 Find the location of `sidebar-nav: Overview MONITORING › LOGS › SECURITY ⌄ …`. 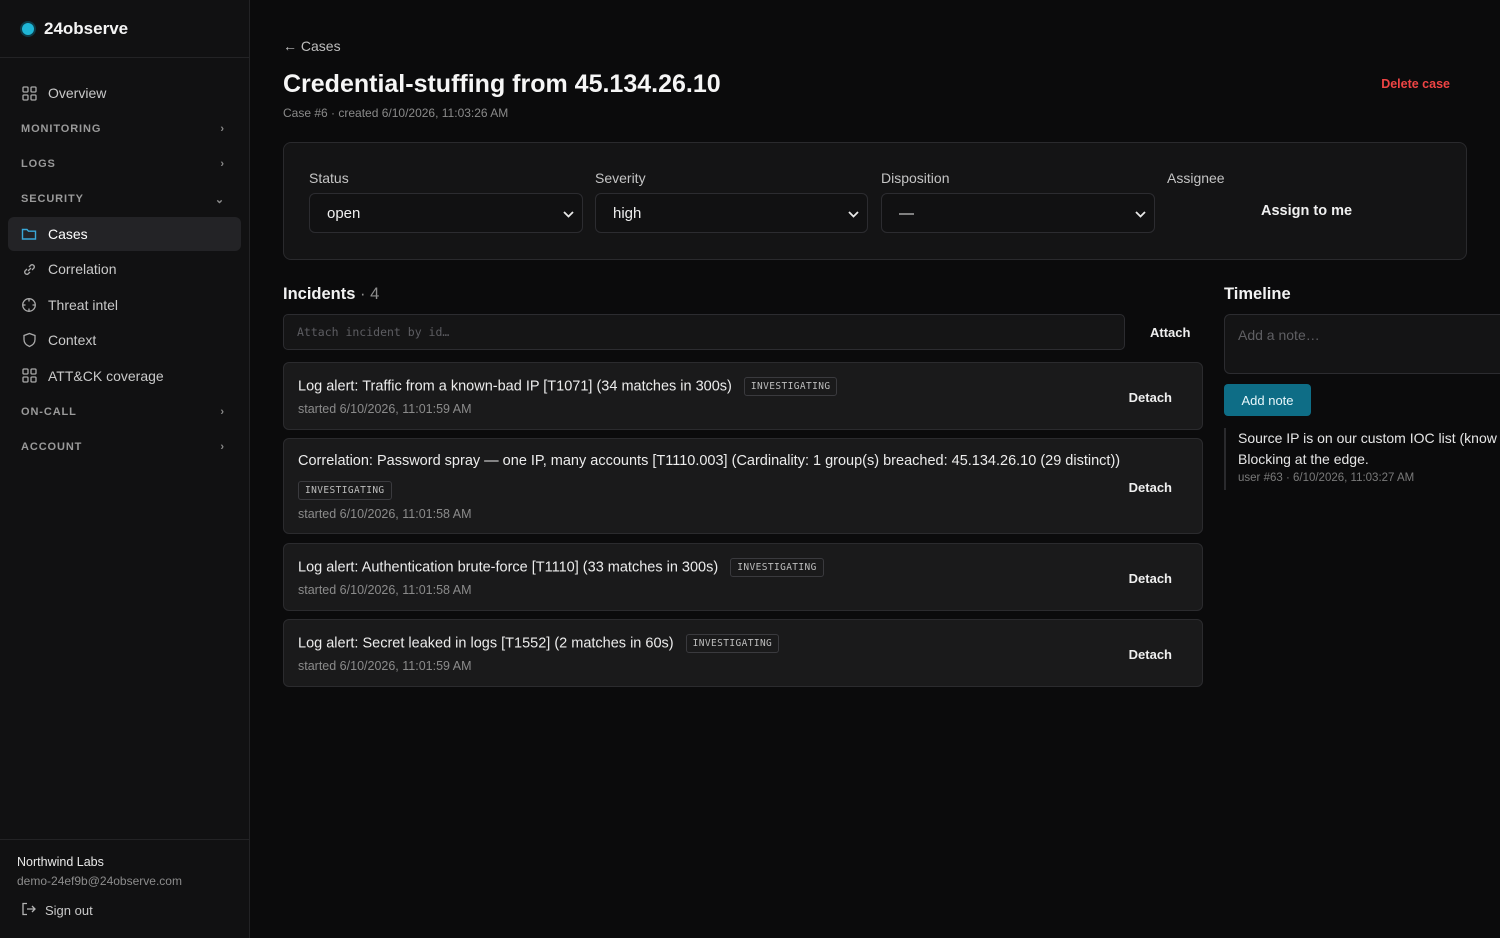

sidebar-nav: Overview MONITORING › LOGS › SECURITY ⌄ … is located at coordinates (124, 261).